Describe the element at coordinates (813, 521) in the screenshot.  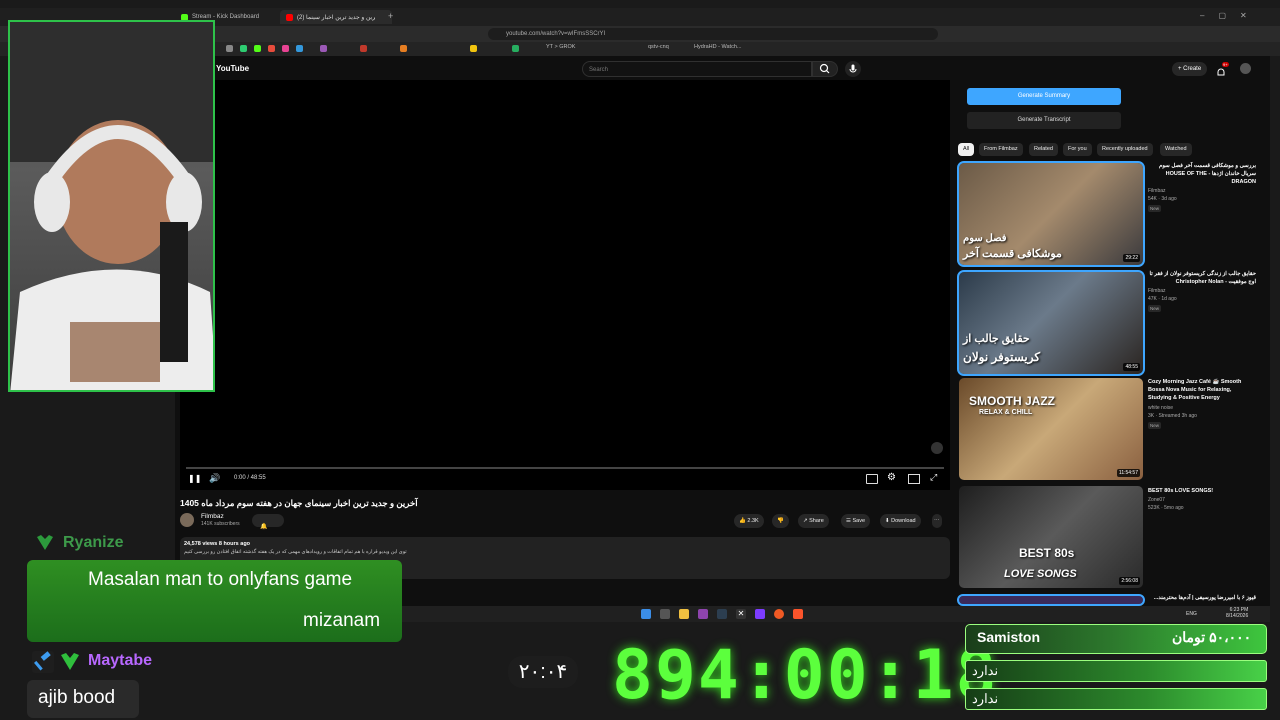
I see `share-button: ↗ Share` at that location.